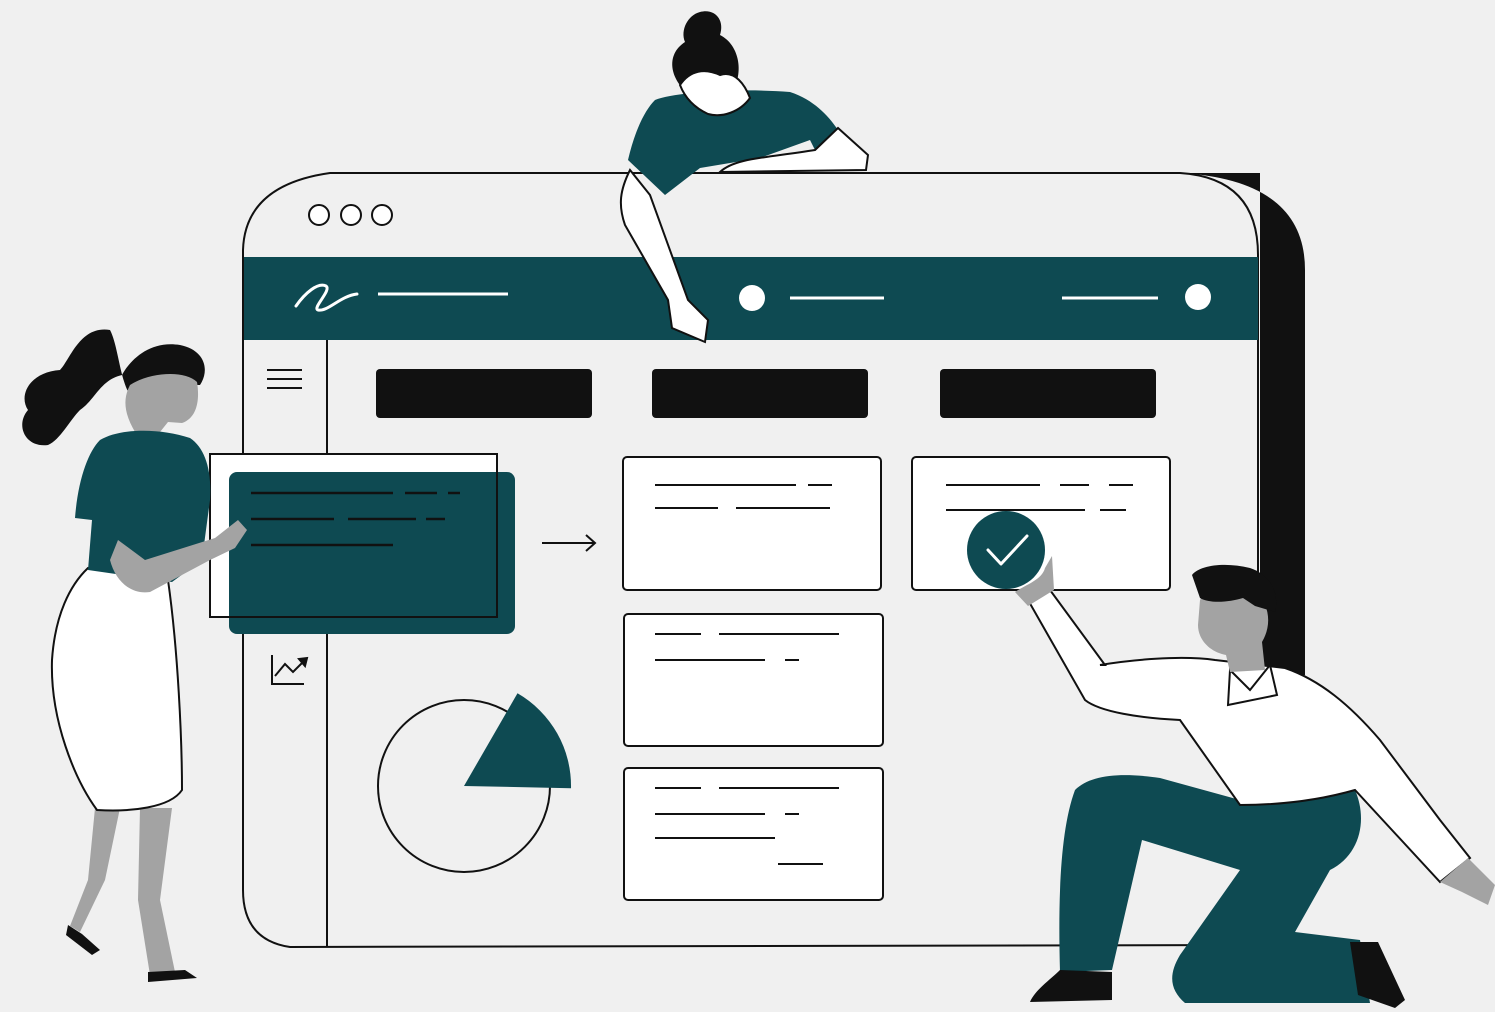  I want to click on completed-task-card, so click(1041, 523).